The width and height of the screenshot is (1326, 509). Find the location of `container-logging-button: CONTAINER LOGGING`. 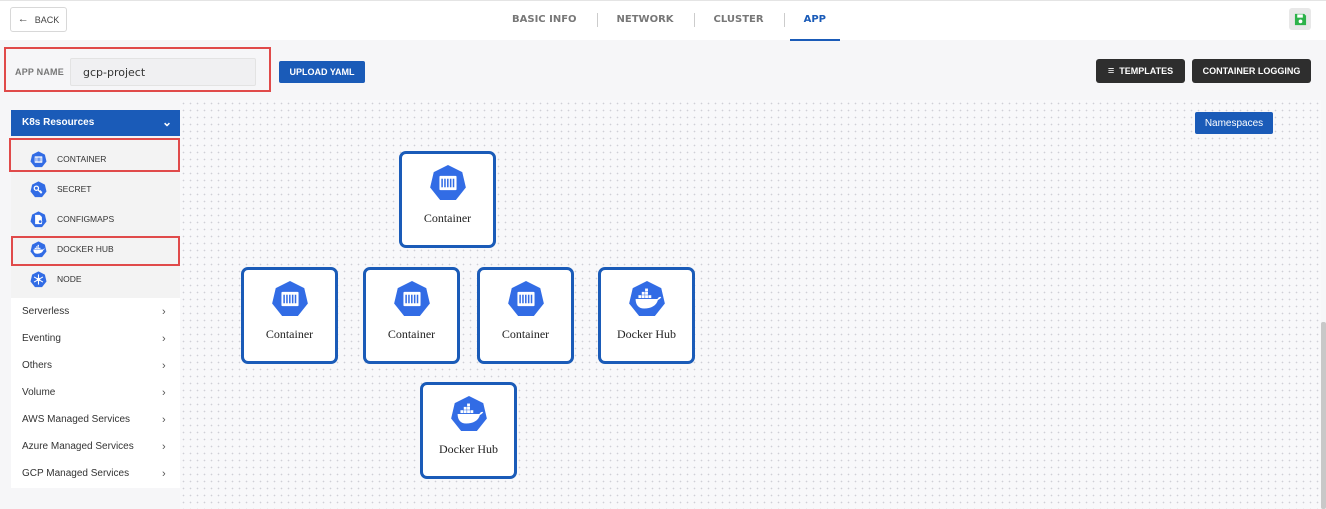

container-logging-button: CONTAINER LOGGING is located at coordinates (1251, 71).